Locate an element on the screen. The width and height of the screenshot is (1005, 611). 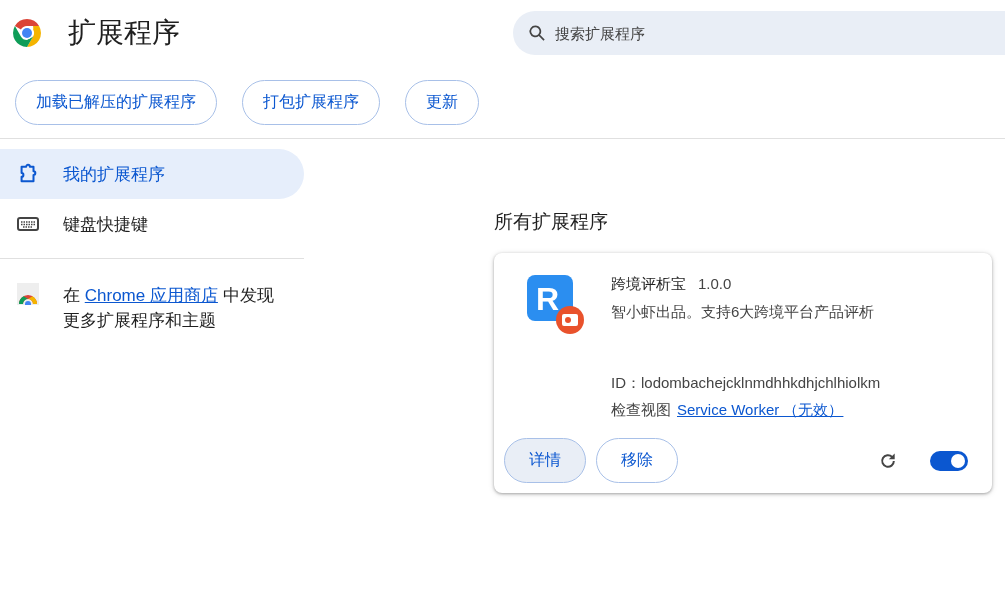
web-store-link: Chrome 应用商店 is located at coordinates (151, 295).